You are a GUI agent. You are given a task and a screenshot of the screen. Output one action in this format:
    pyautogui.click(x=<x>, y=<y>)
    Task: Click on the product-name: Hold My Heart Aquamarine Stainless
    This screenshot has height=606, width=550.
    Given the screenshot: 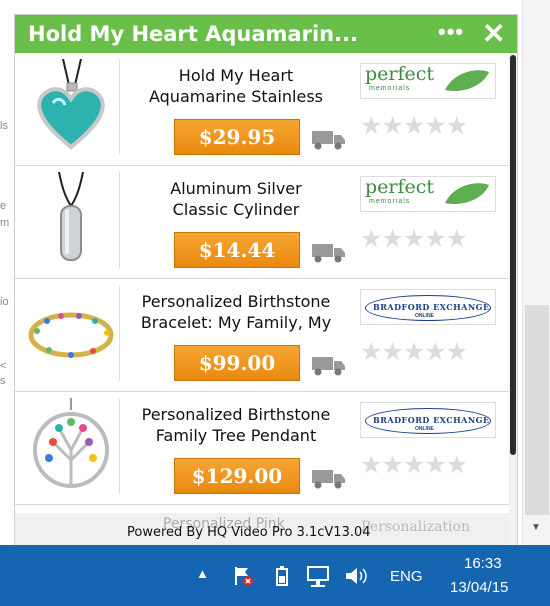 What is the action you would take?
    pyautogui.click(x=236, y=86)
    